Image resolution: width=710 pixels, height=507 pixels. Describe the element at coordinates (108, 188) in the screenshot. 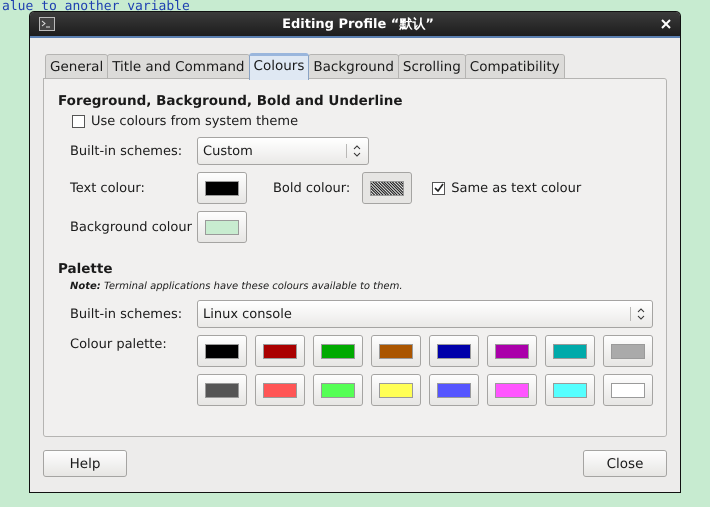

I see `field-label: Text colour:` at that location.